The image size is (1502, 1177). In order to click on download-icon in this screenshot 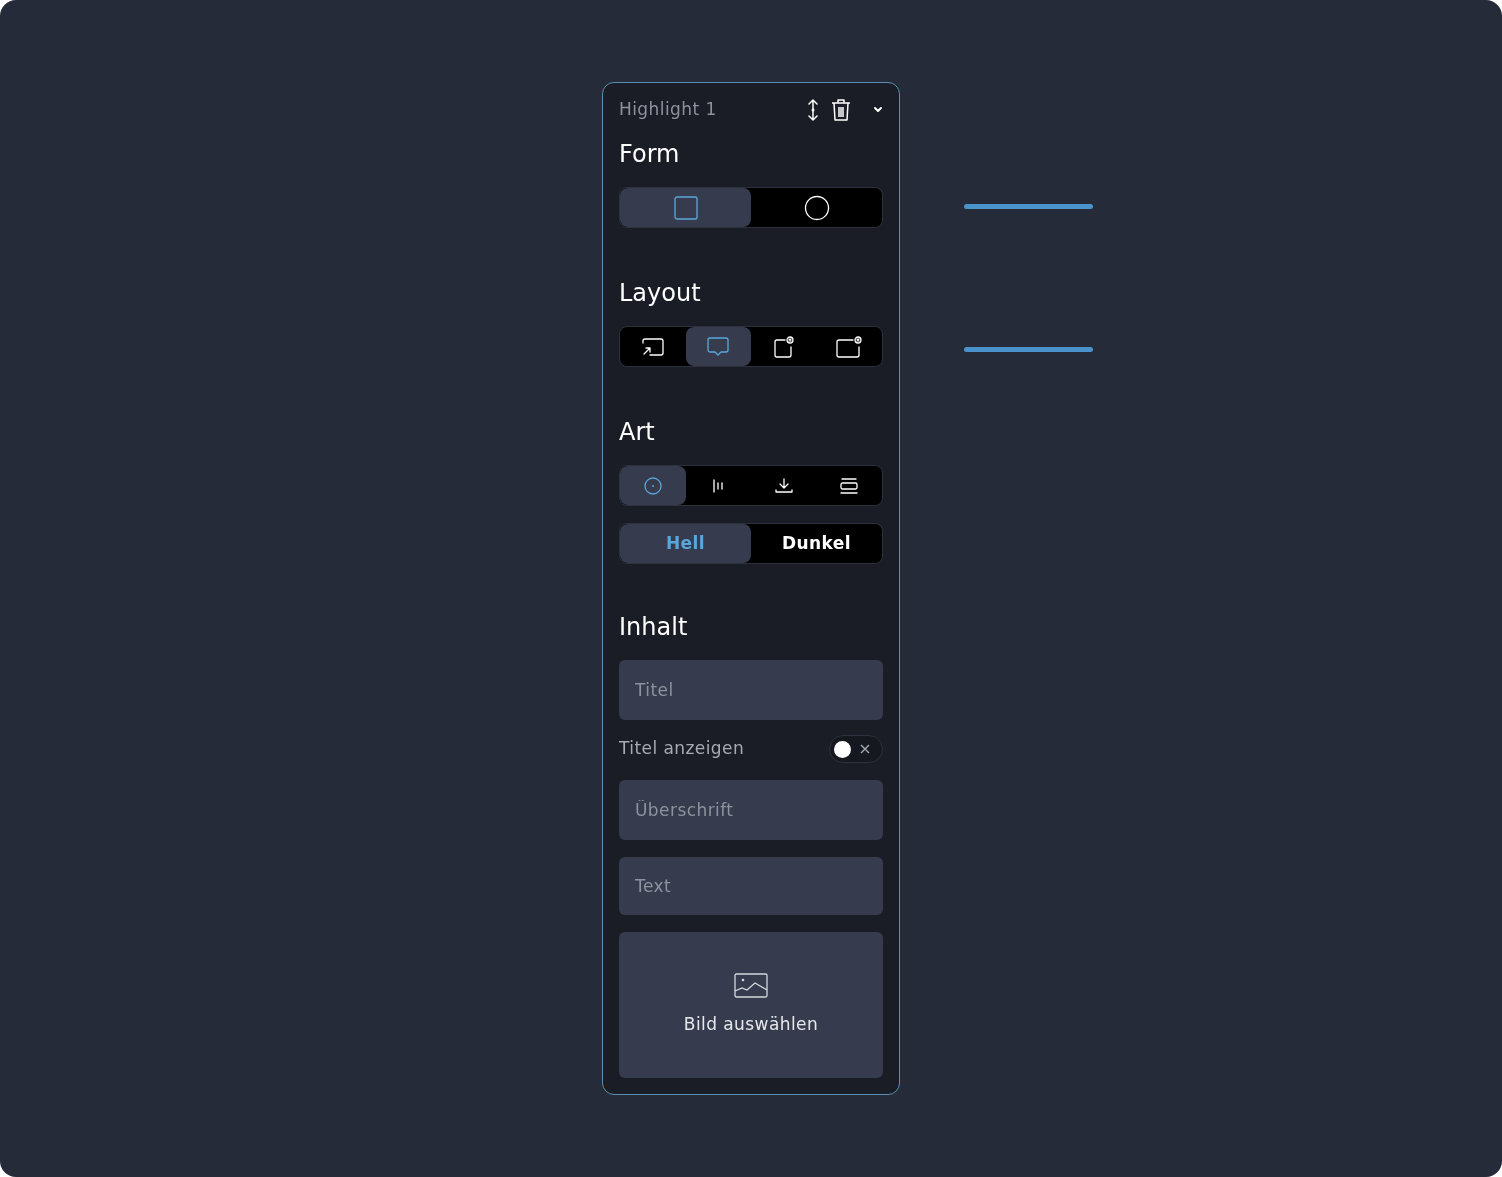, I will do `click(783, 485)`.